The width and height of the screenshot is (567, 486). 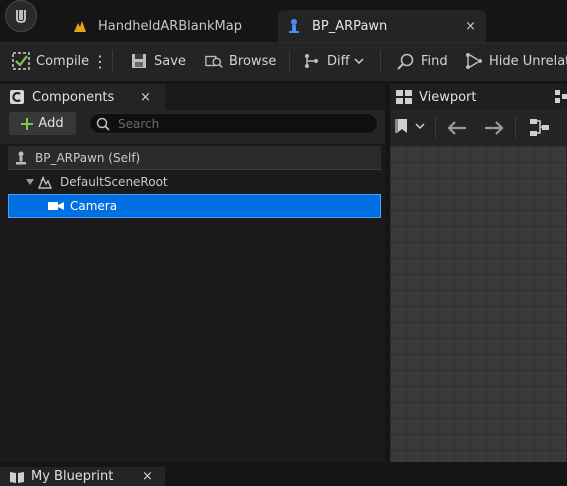 I want to click on components-icon, so click(x=17, y=97).